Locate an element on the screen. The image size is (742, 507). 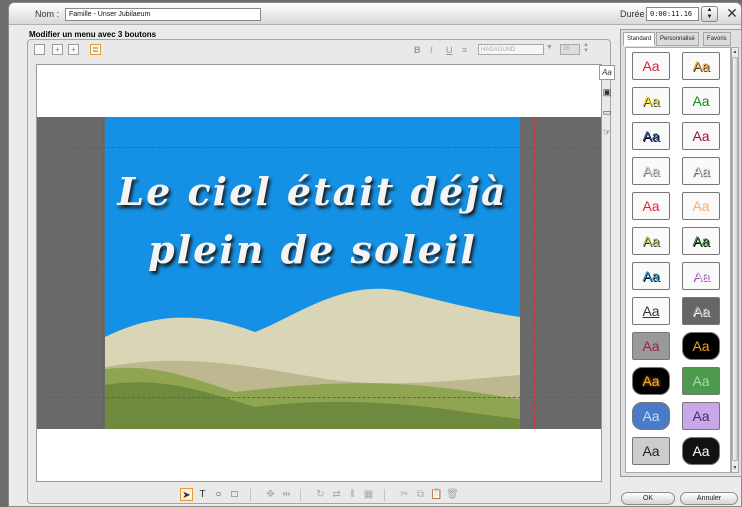
close-button: ✕ is located at coordinates (732, 13).